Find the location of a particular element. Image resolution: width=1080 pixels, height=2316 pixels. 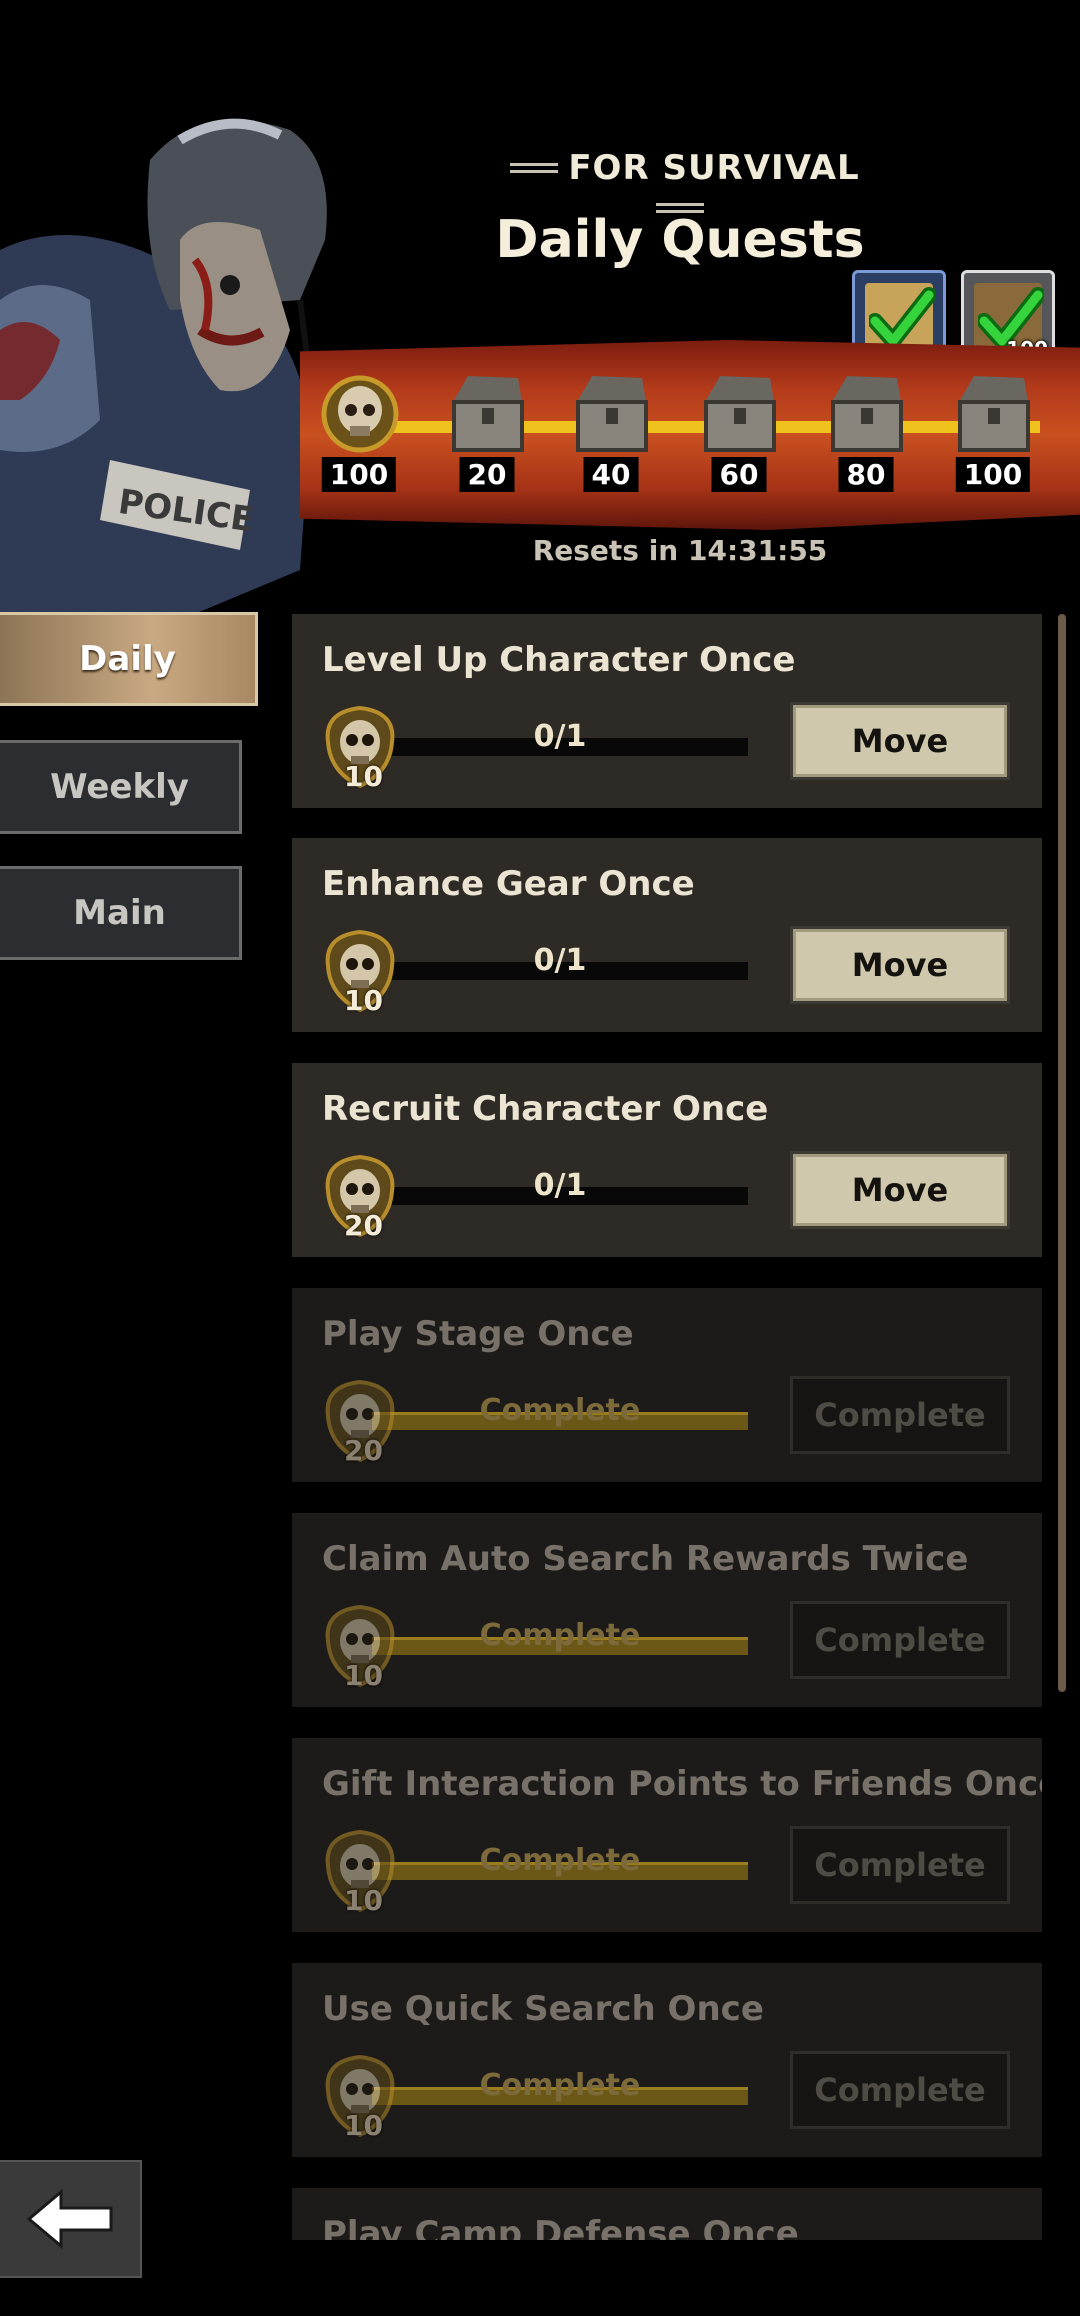

quest-title: Claim Auto Search Rewards Twice is located at coordinates (645, 1559).